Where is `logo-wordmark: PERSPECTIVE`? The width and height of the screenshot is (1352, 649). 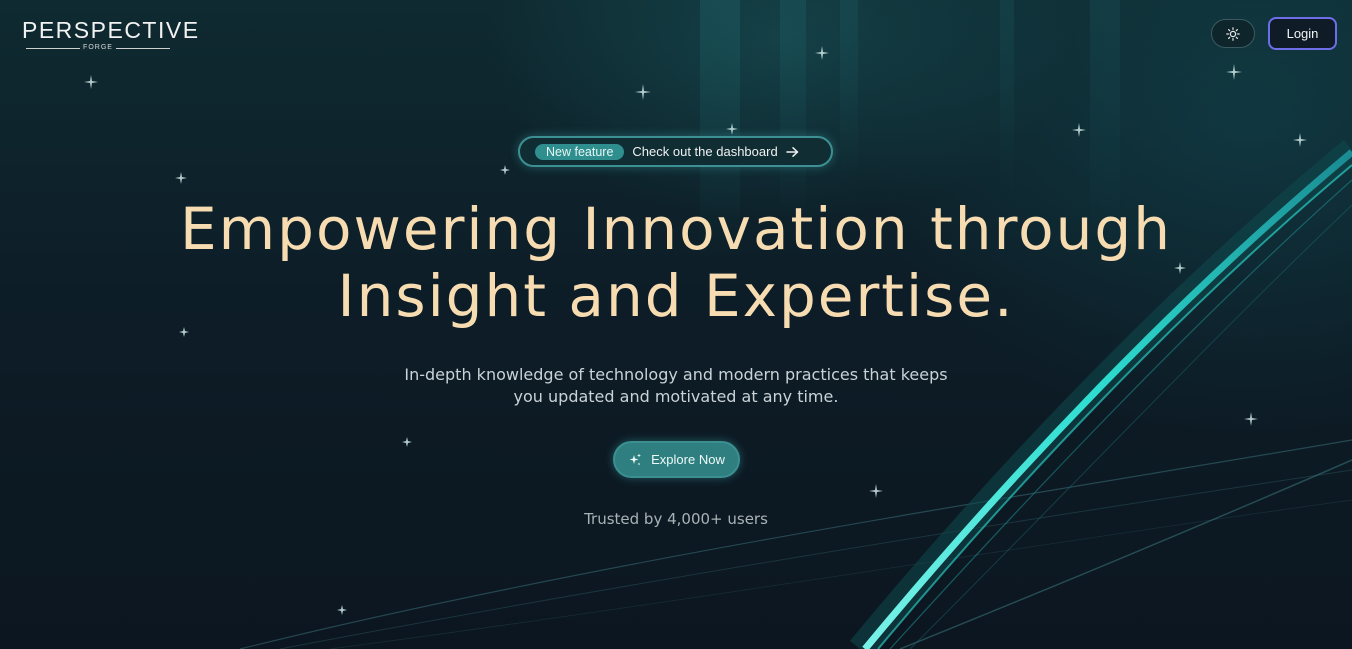
logo-wordmark: PERSPECTIVE is located at coordinates (111, 30).